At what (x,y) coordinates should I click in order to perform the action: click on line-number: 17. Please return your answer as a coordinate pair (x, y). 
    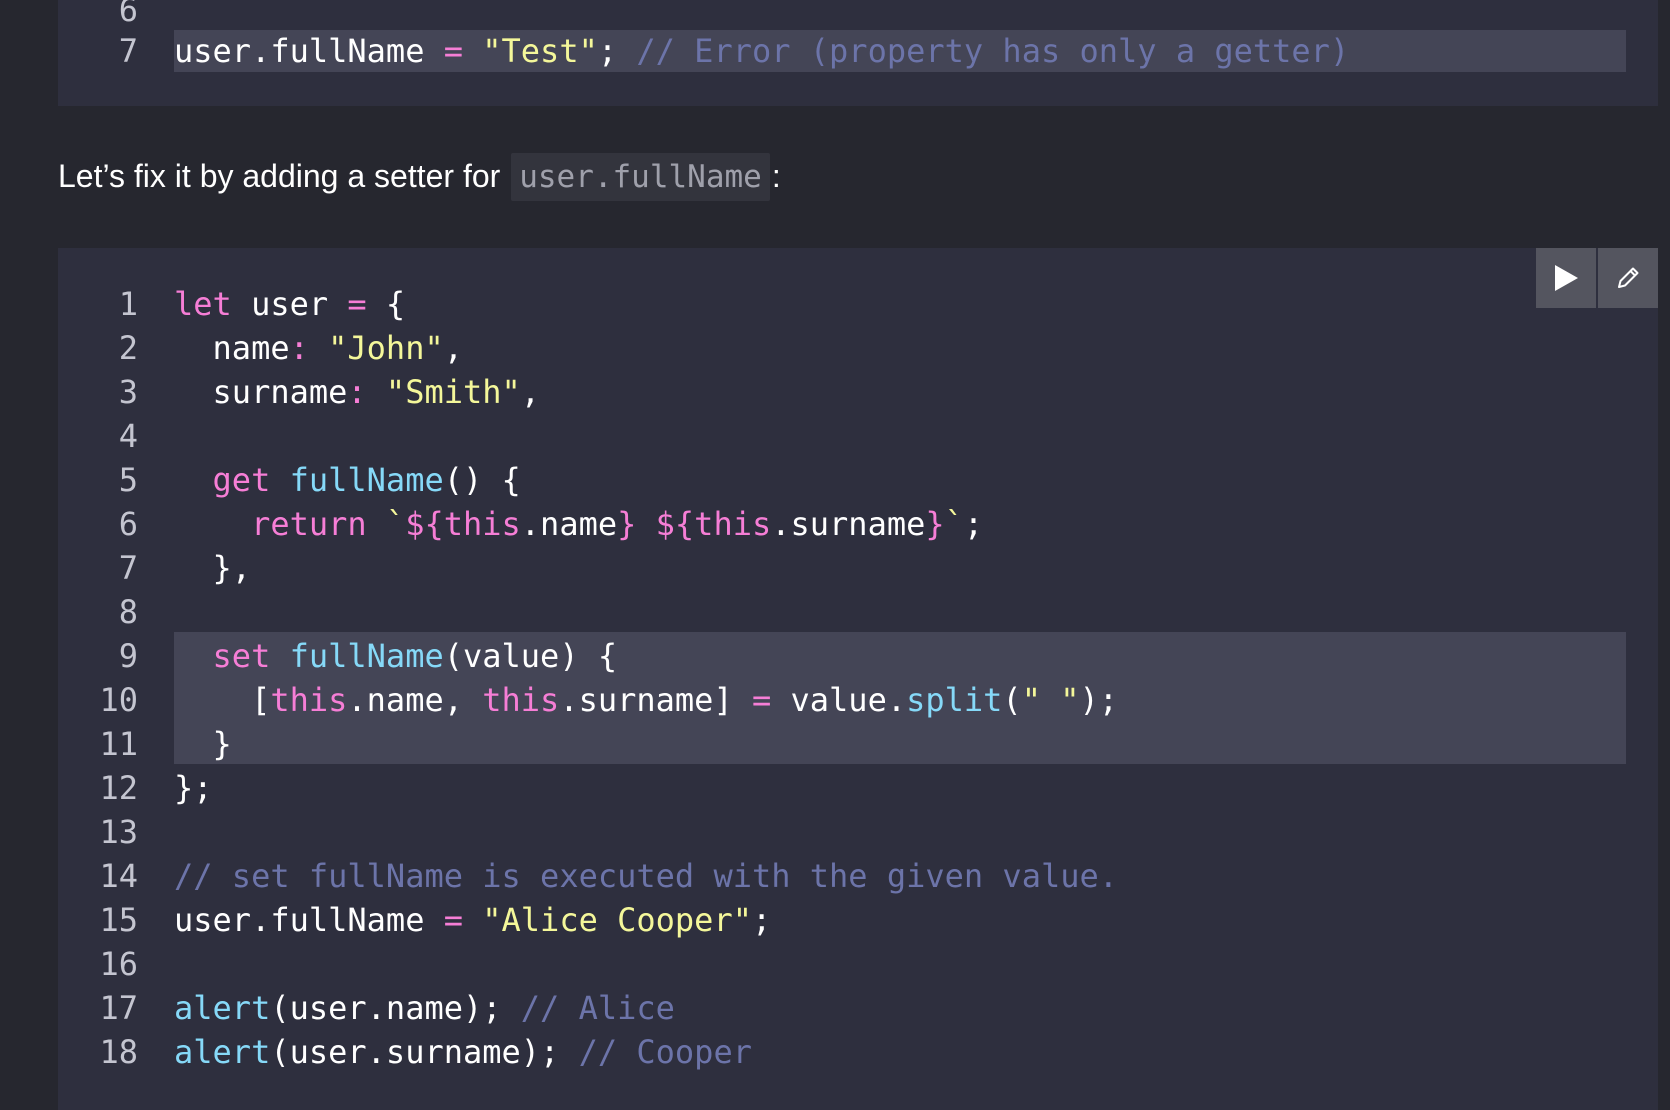
    Looking at the image, I should click on (118, 1008).